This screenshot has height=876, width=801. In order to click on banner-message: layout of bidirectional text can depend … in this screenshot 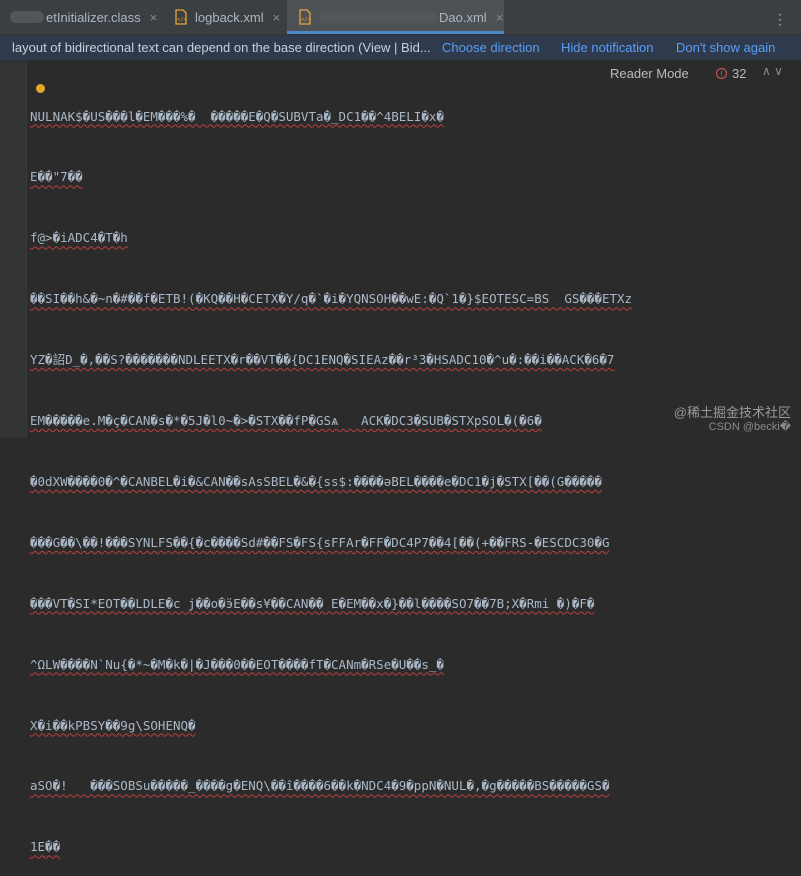, I will do `click(221, 47)`.